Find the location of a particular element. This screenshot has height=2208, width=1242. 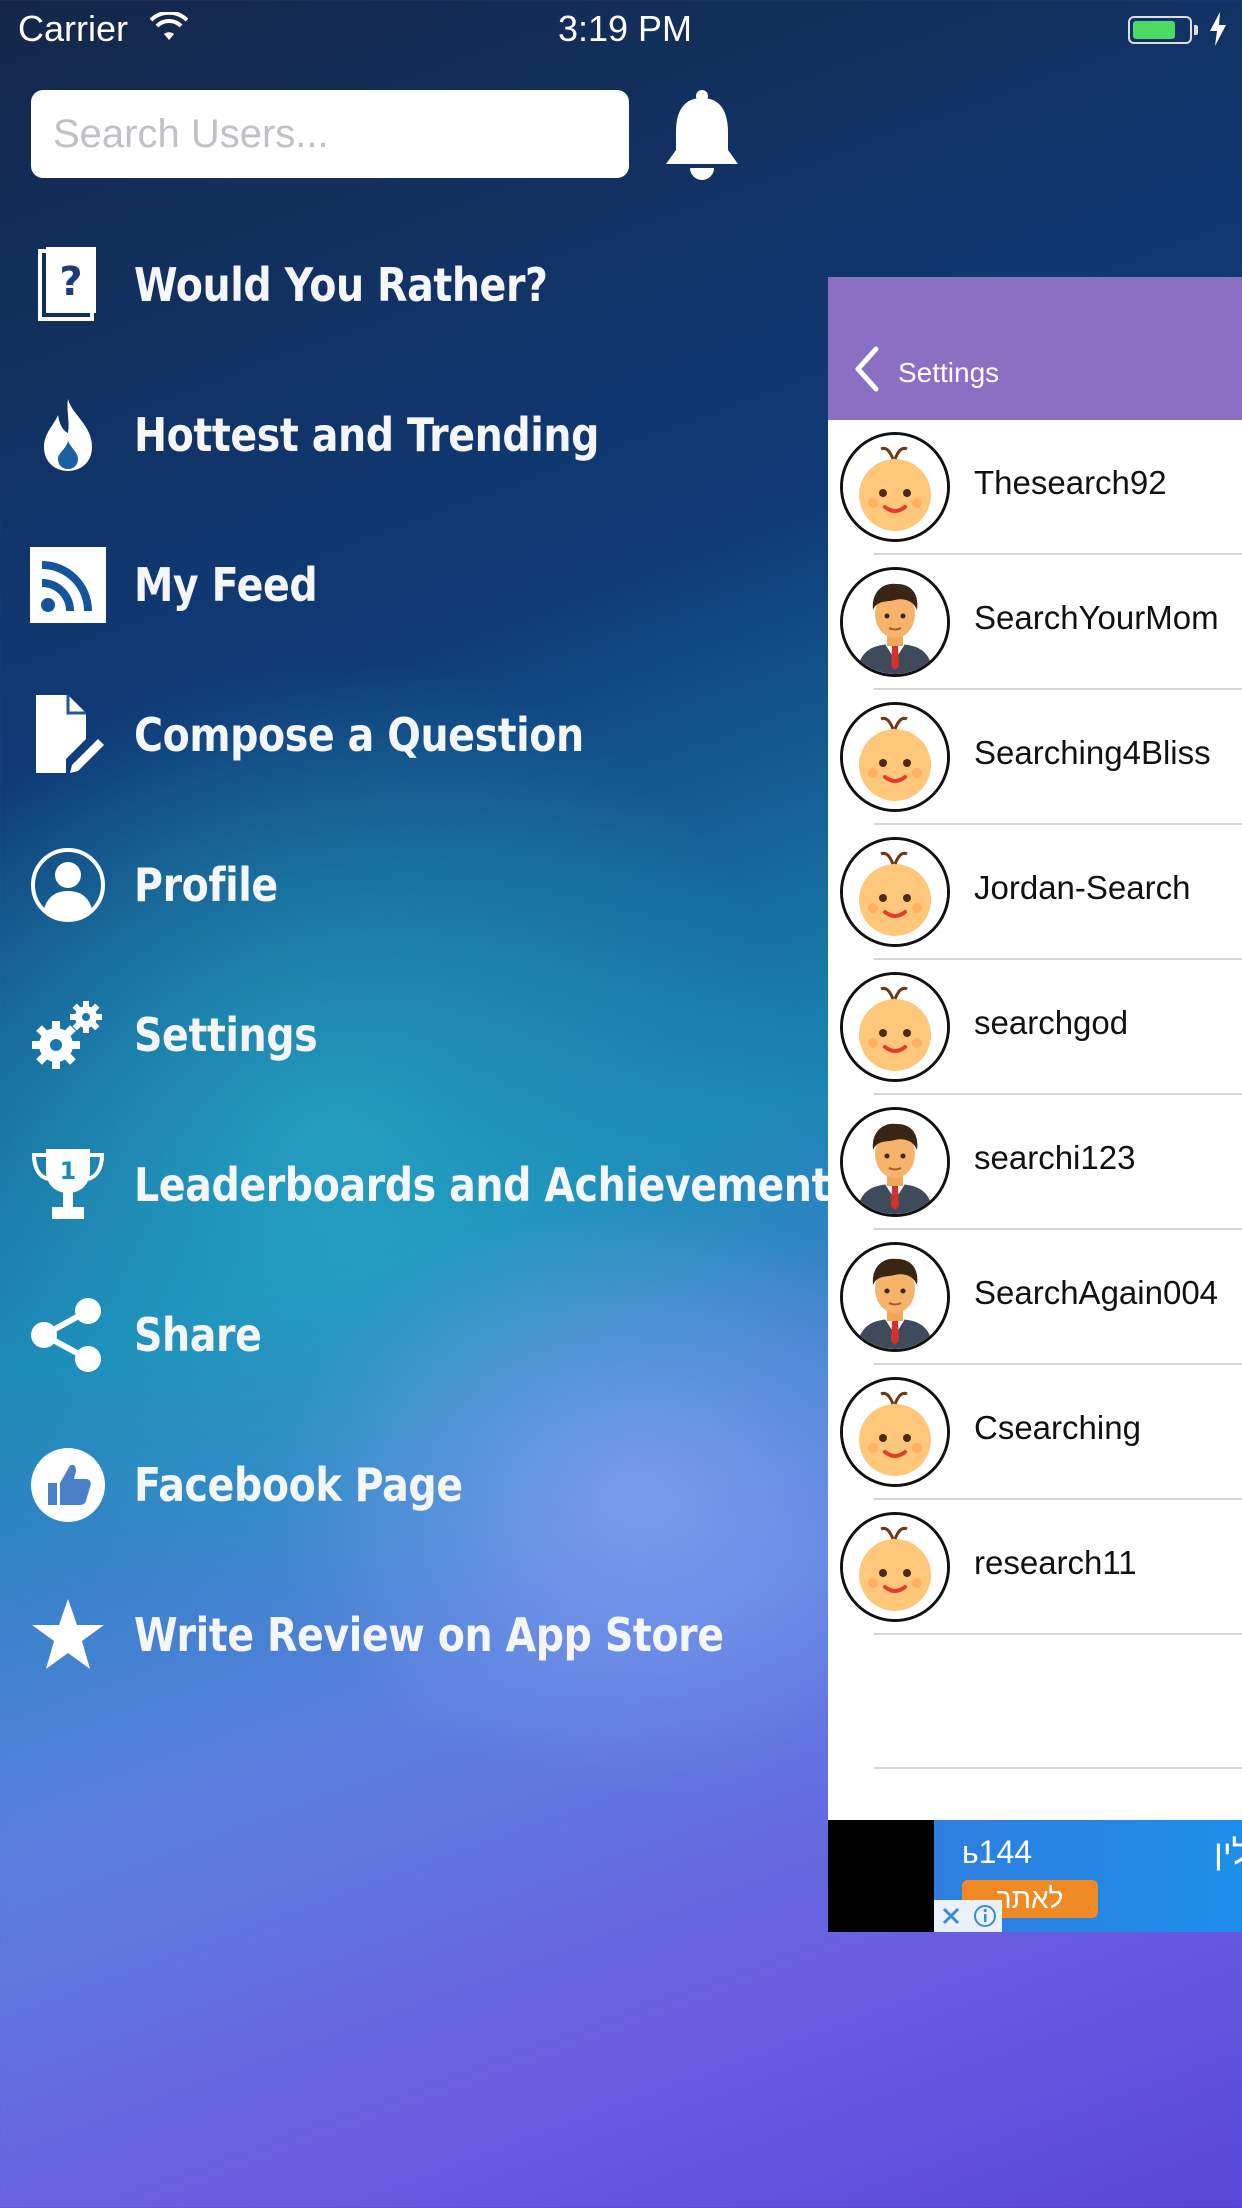

username-label: Csearching is located at coordinates (1057, 1427).